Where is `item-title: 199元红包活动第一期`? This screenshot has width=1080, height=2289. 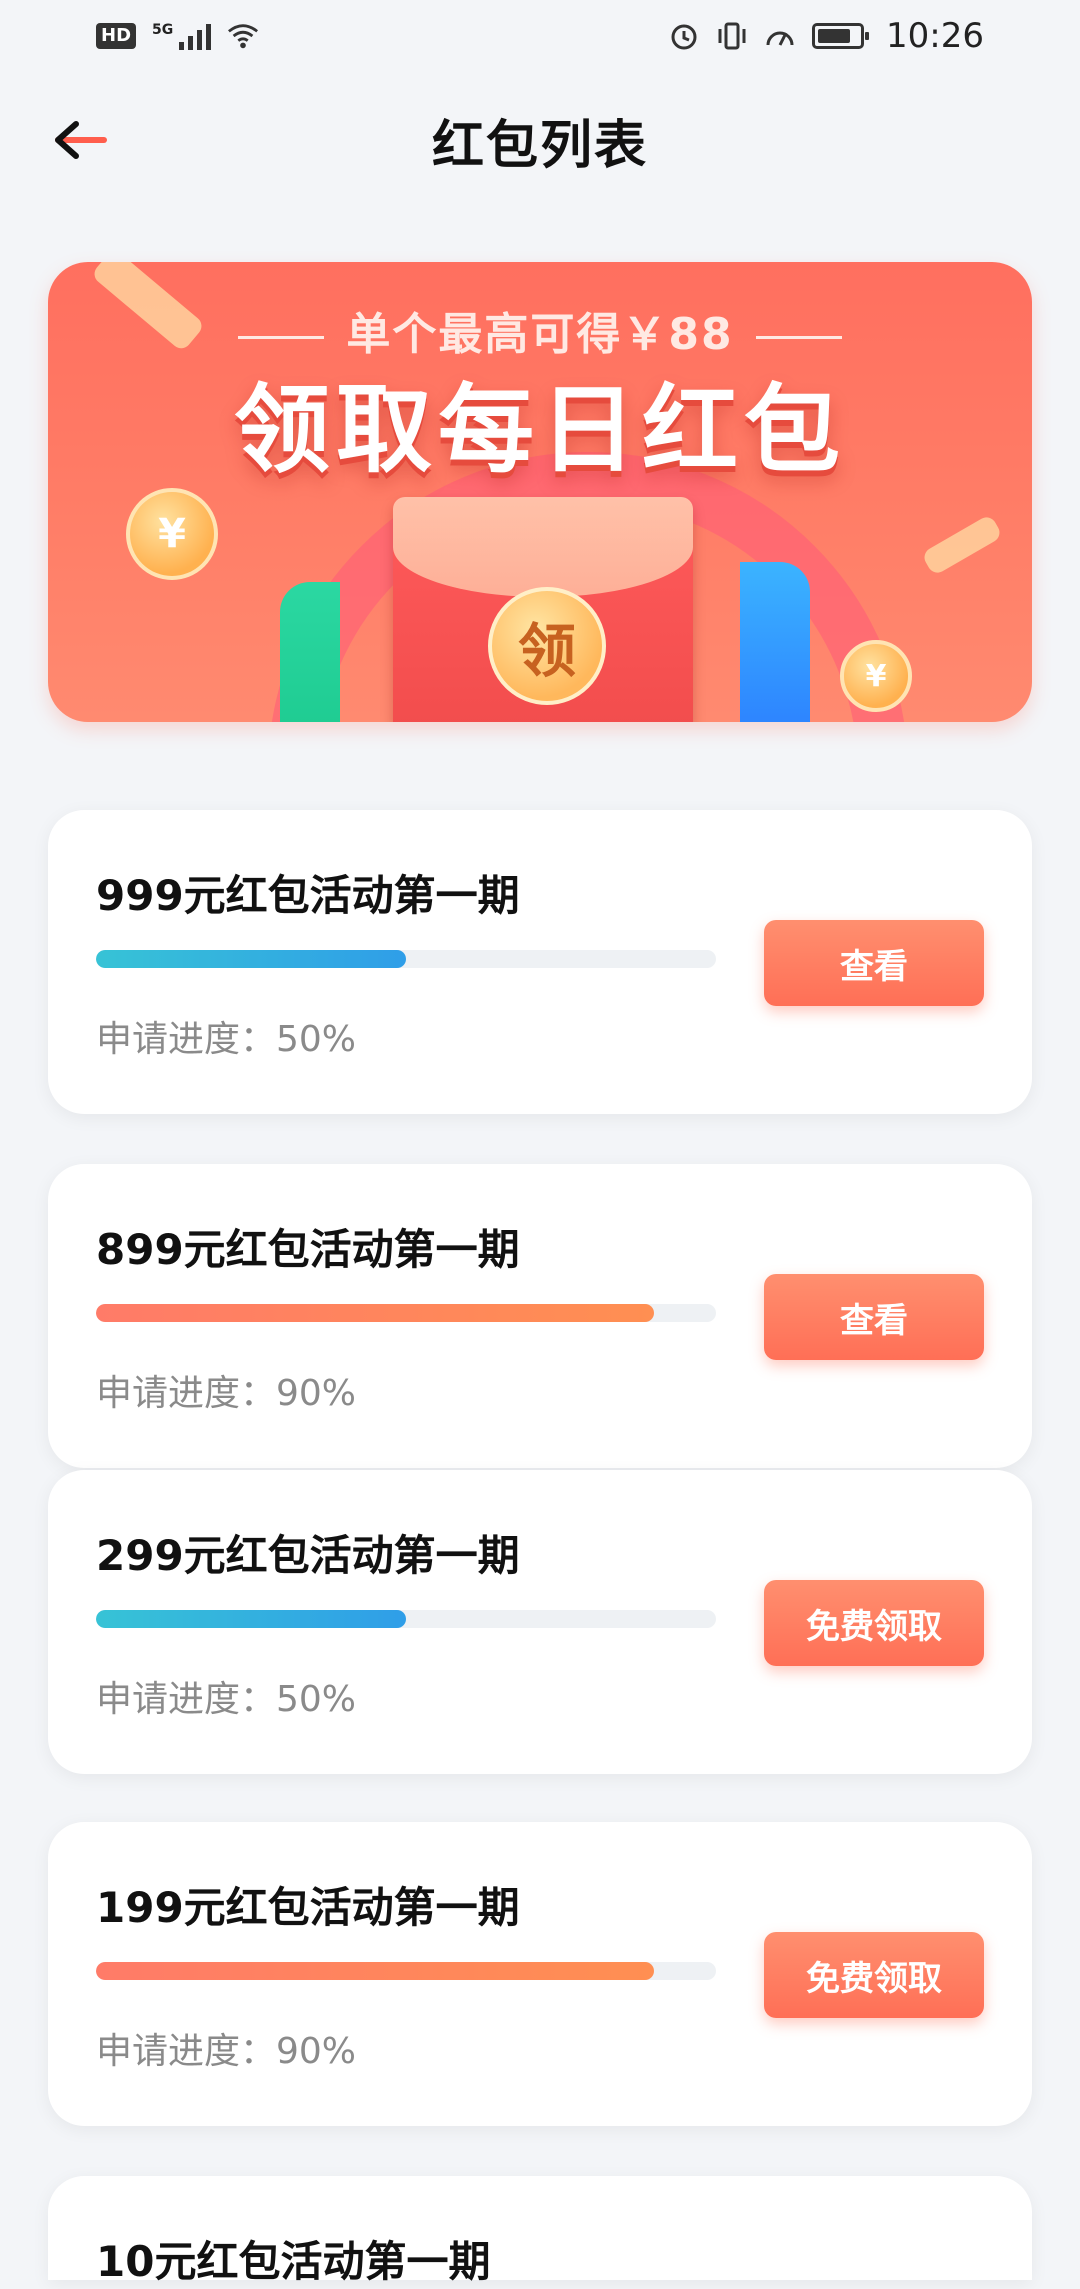
item-title: 199元红包活动第一期 is located at coordinates (308, 1907).